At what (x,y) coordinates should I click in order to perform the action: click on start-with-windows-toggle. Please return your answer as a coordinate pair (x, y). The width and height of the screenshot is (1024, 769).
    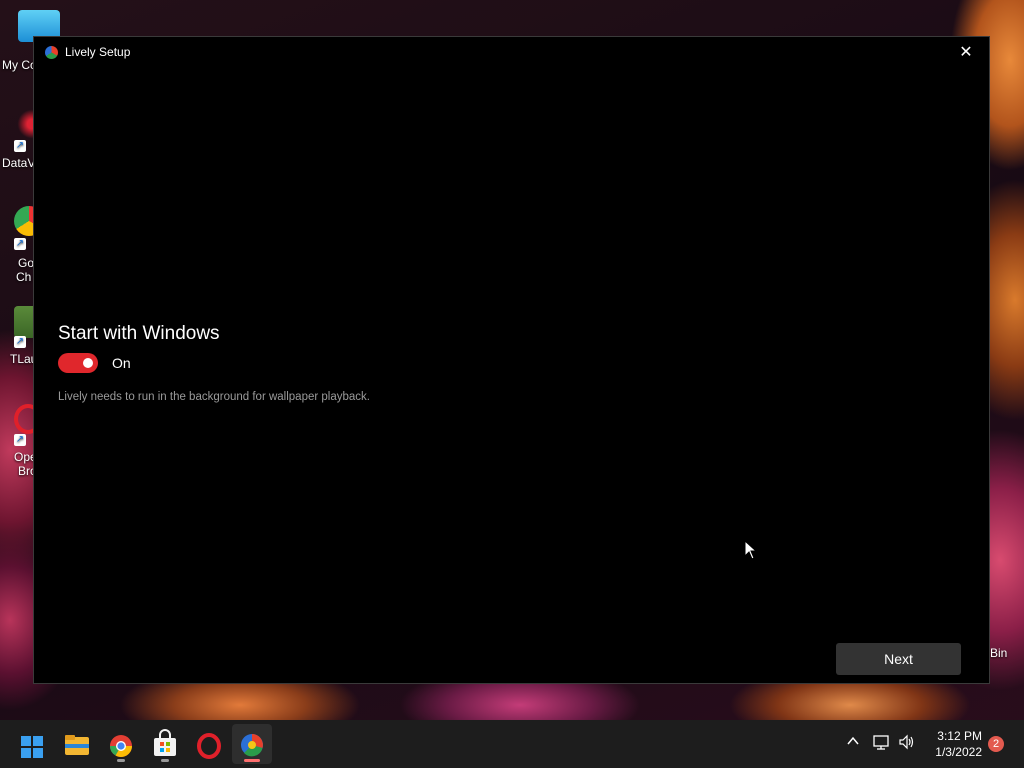
    Looking at the image, I should click on (78, 363).